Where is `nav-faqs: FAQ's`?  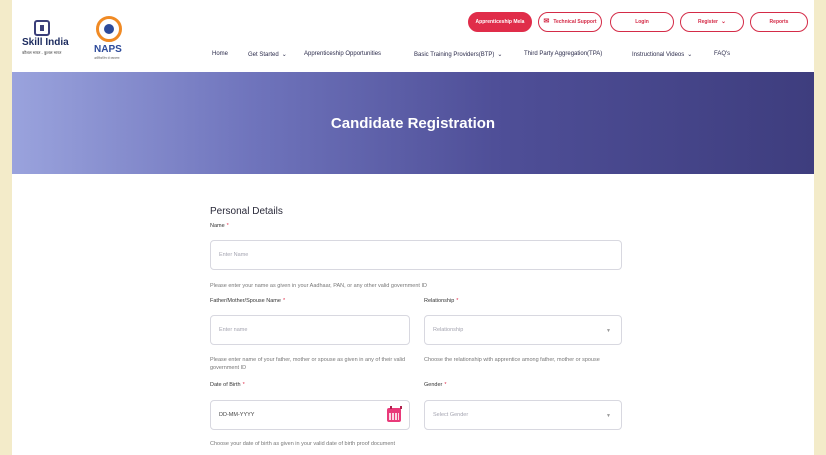
nav-faqs: FAQ's is located at coordinates (722, 54).